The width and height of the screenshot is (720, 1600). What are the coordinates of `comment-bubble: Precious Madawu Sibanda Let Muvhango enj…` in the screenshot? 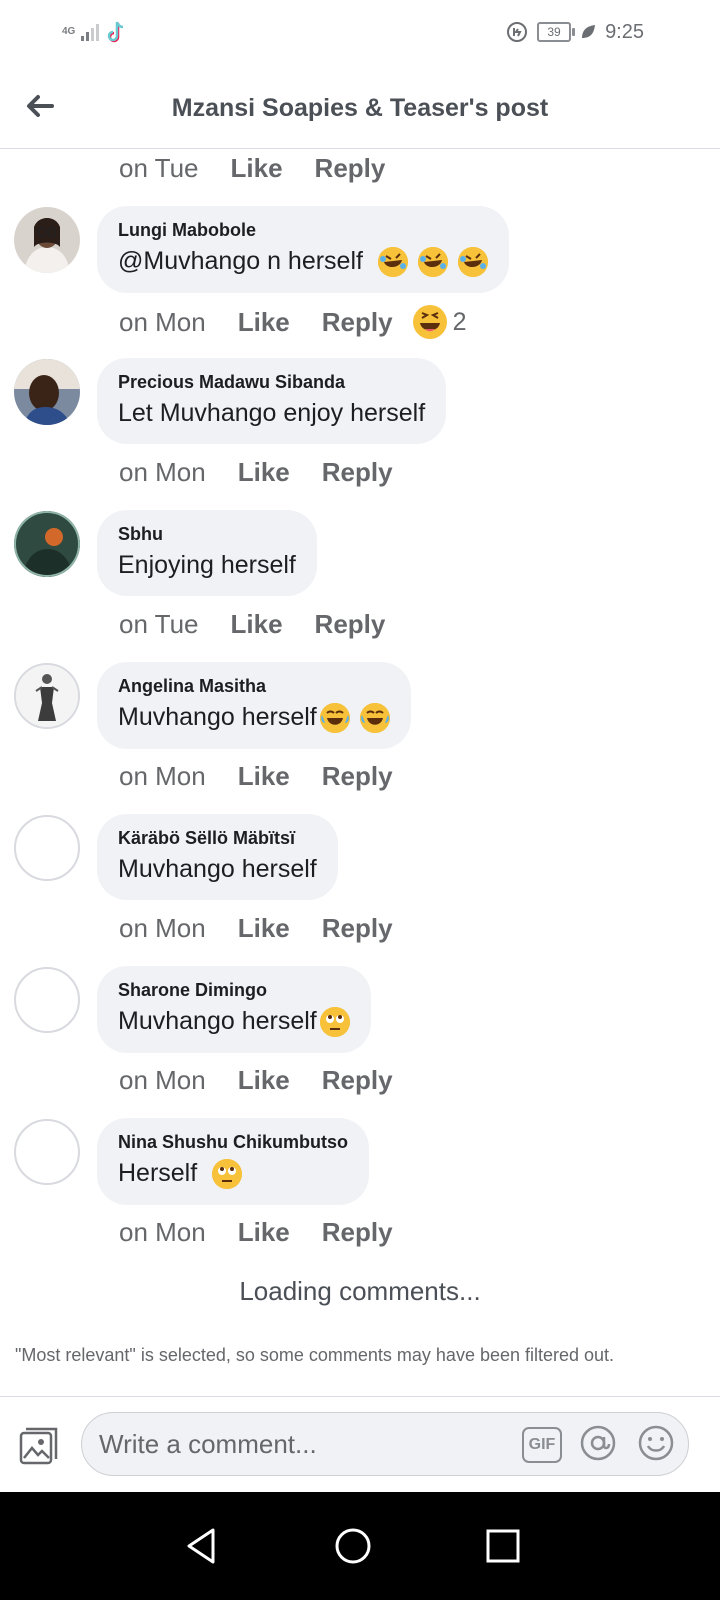 It's located at (272, 401).